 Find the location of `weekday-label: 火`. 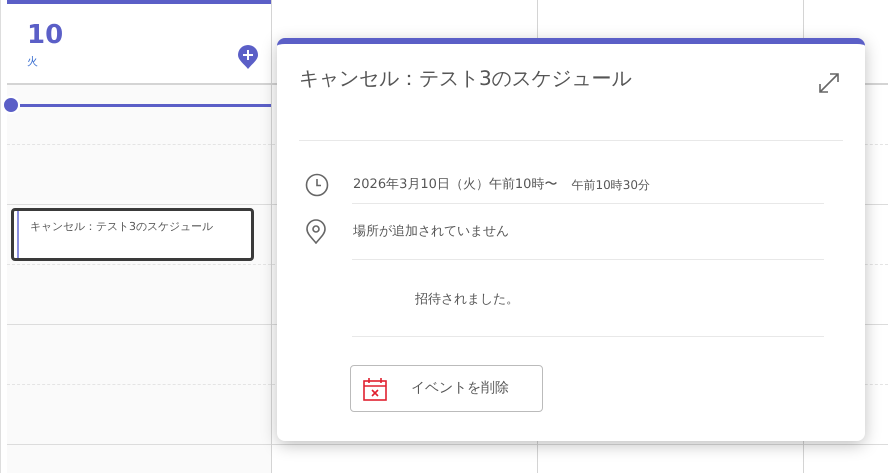

weekday-label: 火 is located at coordinates (32, 62).